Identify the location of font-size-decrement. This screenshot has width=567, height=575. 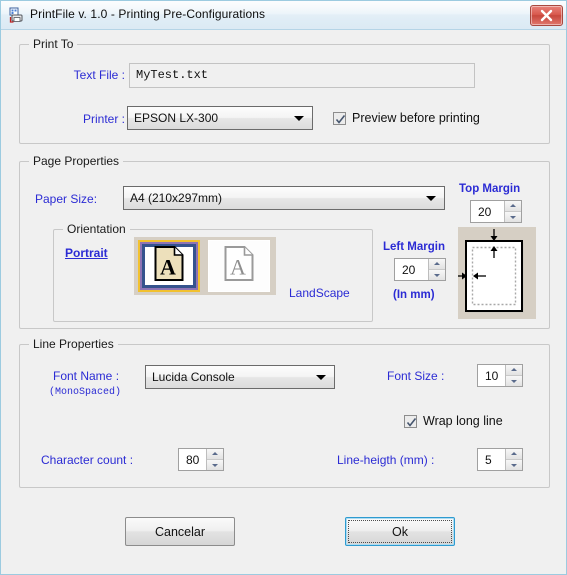
(514, 380).